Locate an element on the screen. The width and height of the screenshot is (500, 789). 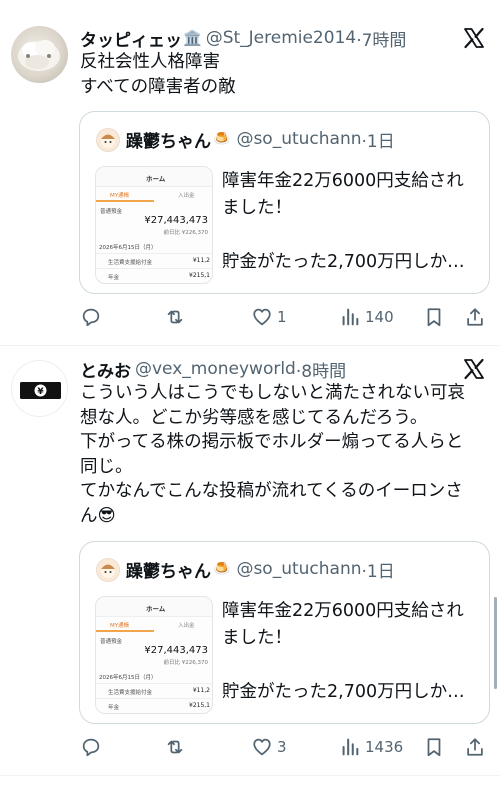
display-name: タッピィェッ is located at coordinates (131, 38).